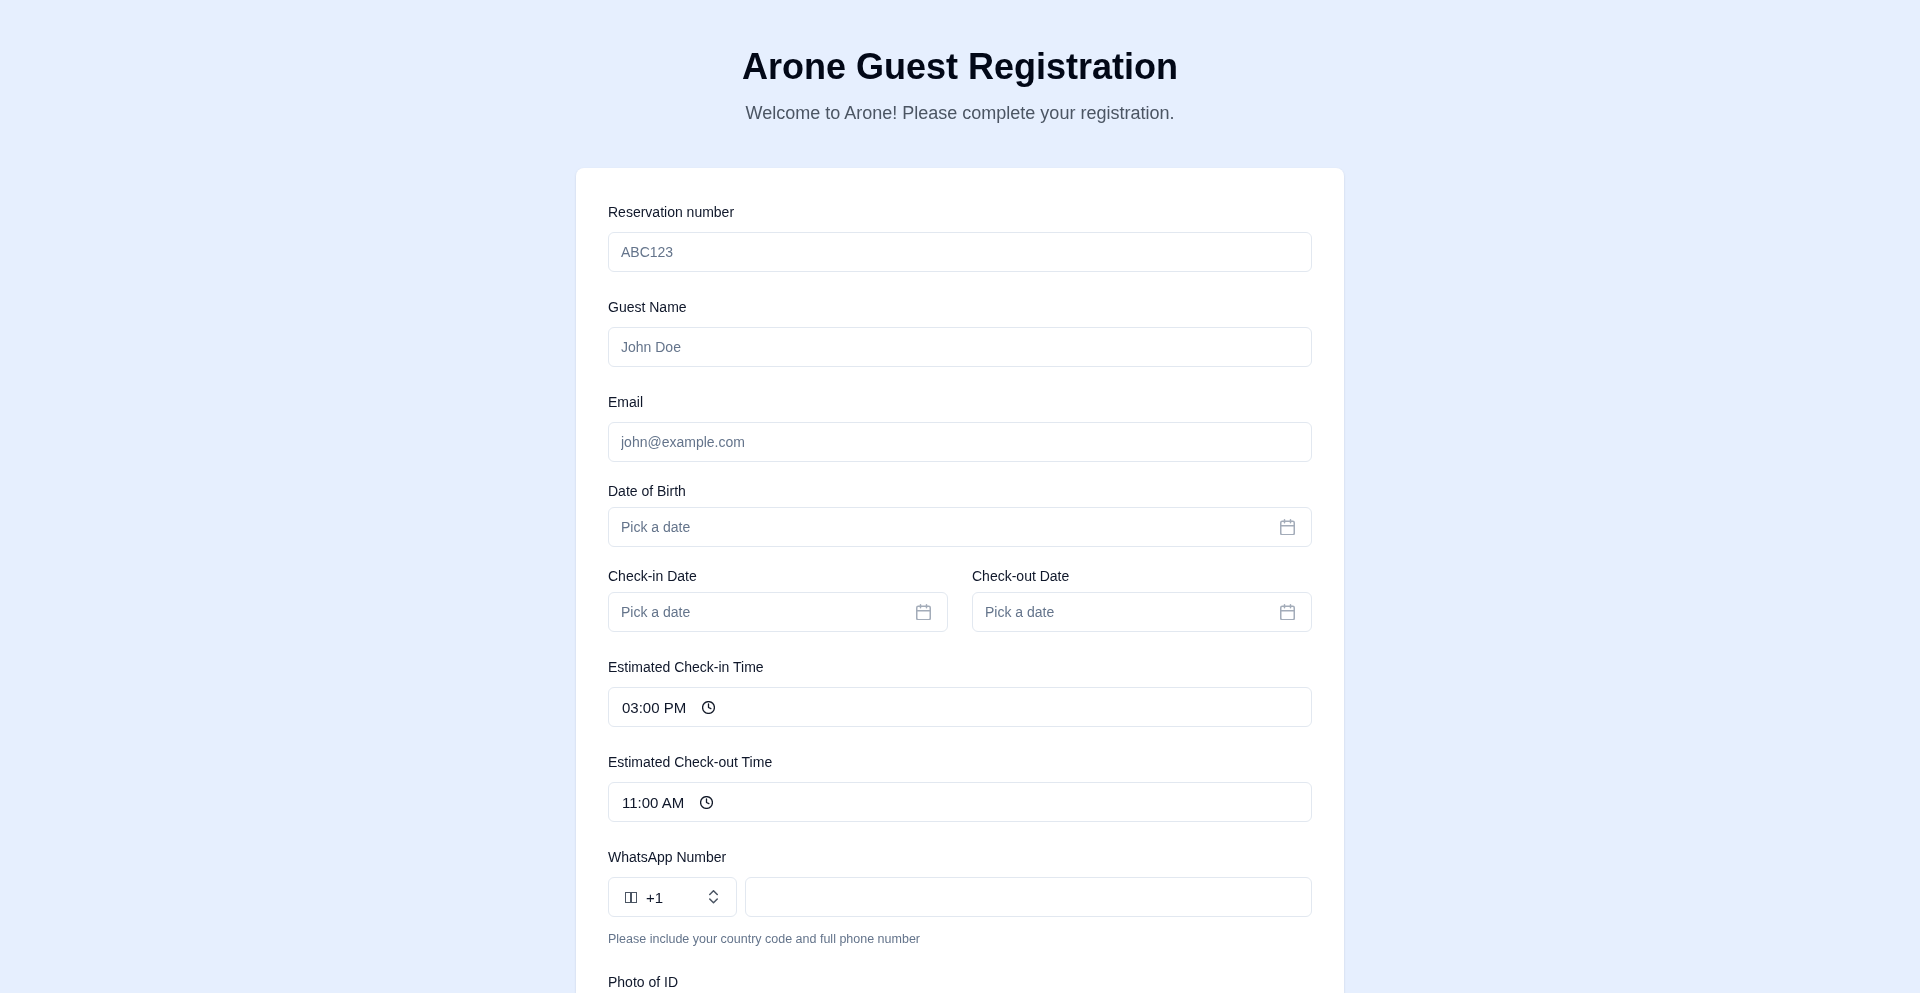  What do you see at coordinates (653, 576) in the screenshot?
I see `field-label: Check-in Date` at bounding box center [653, 576].